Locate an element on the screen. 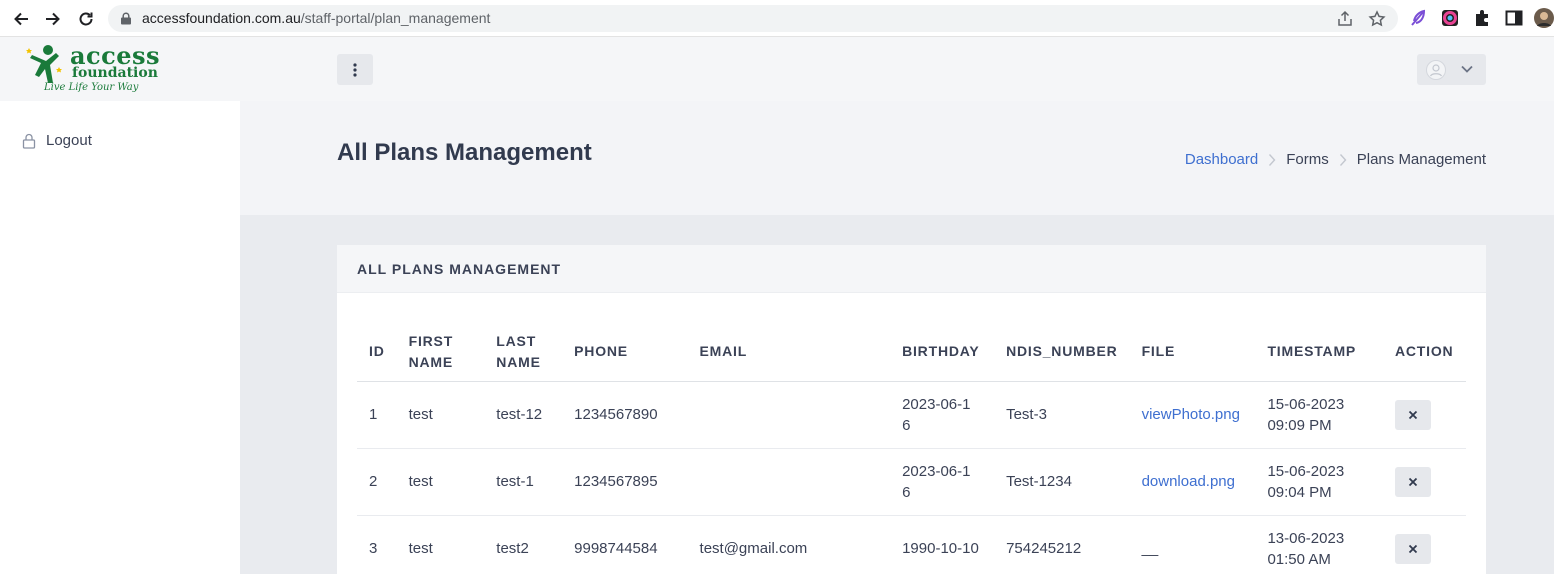 Image resolution: width=1554 pixels, height=574 pixels. cell-file: viewPhoto.png is located at coordinates (1192, 415).